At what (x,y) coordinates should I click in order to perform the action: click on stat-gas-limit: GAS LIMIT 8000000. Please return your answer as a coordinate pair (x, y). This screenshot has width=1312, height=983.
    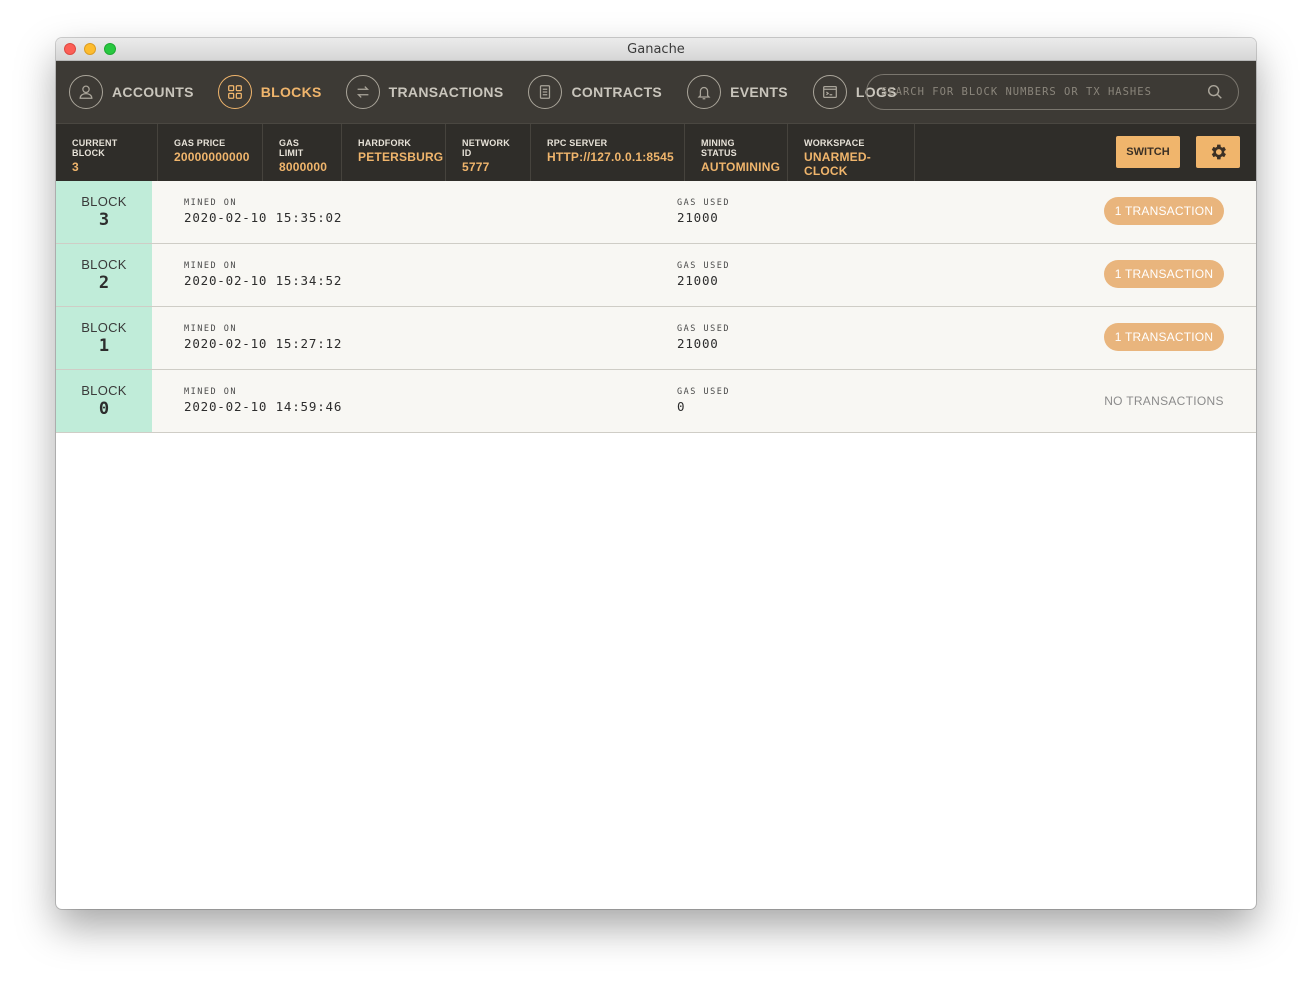
    Looking at the image, I should click on (302, 152).